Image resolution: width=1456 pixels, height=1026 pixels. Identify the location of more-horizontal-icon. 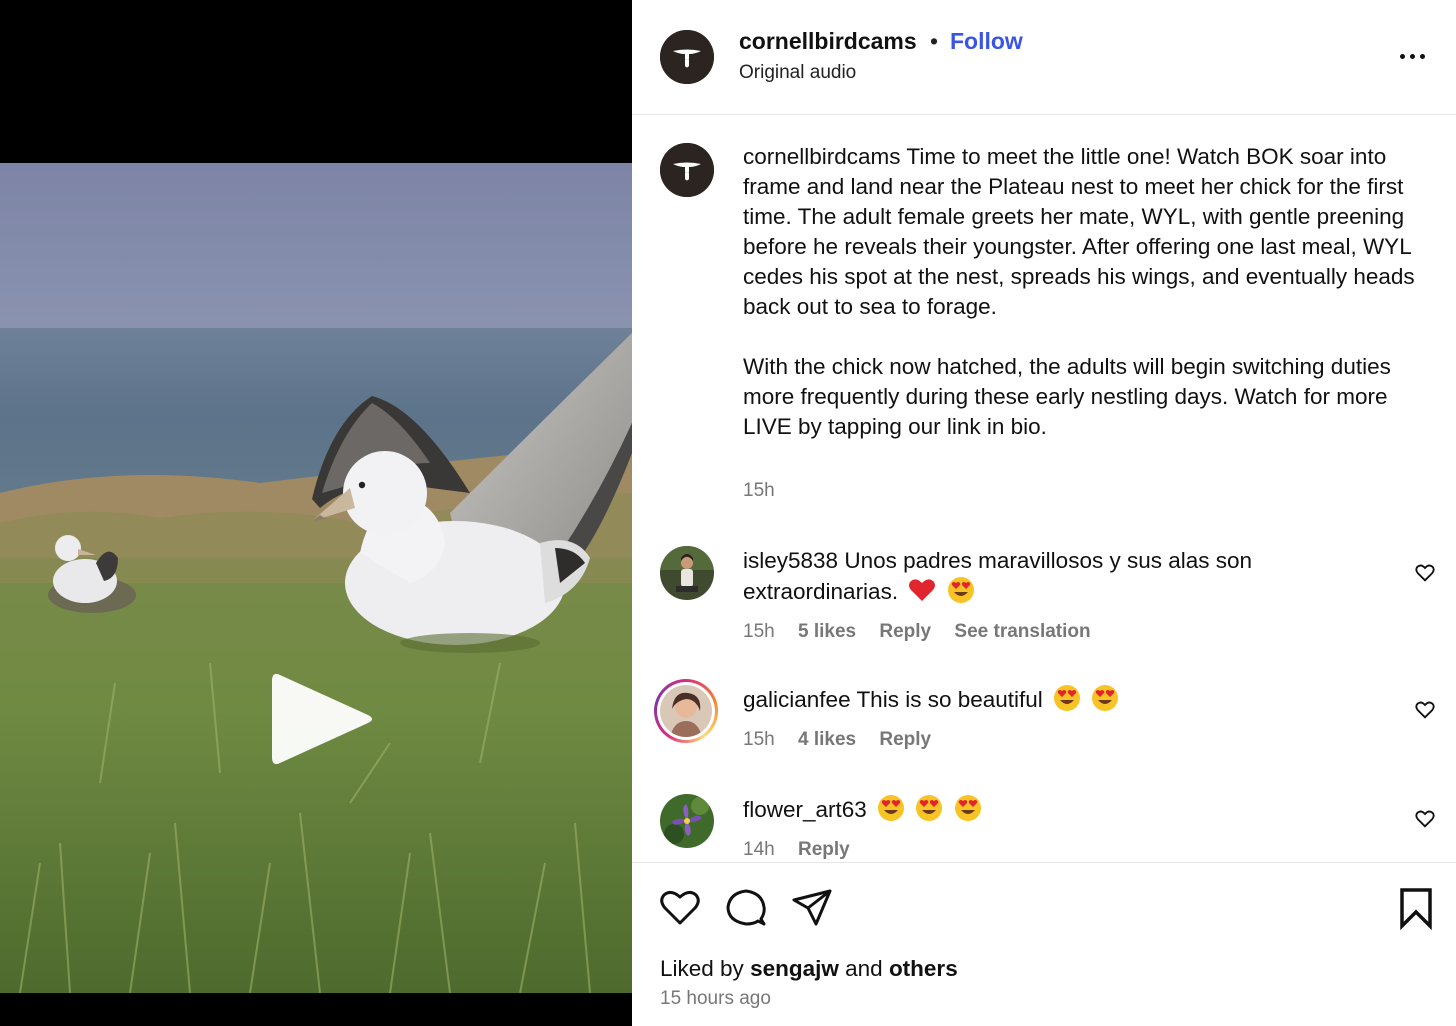
(1413, 56).